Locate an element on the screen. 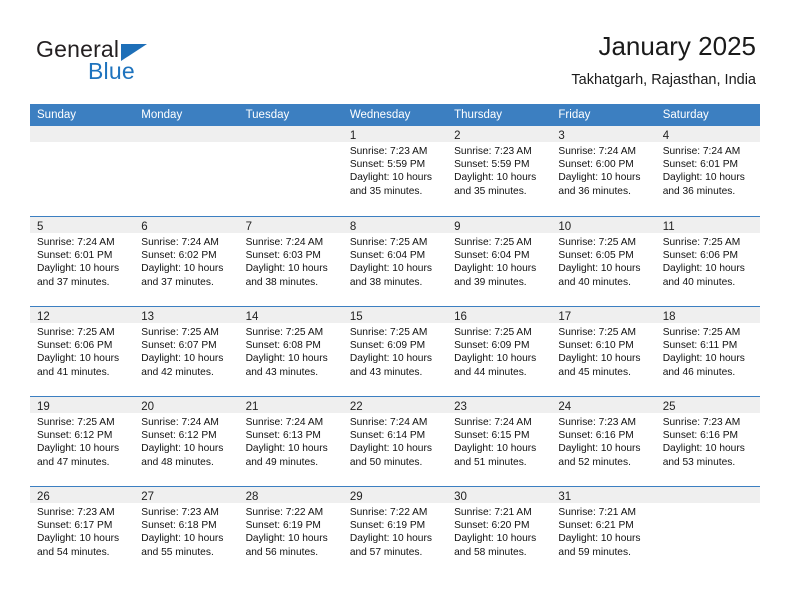 The width and height of the screenshot is (792, 612). sunrise-text: Sunrise: 7:21 AM is located at coordinates (597, 512).